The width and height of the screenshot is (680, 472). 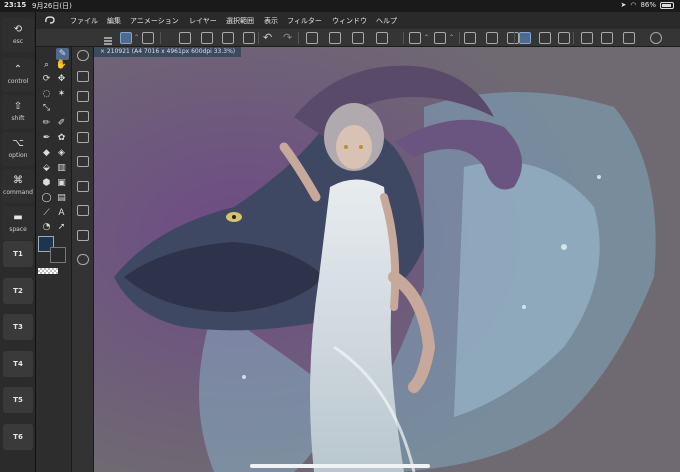 What do you see at coordinates (46, 79) in the screenshot?
I see `rotate-tool-icon: ⟳` at bounding box center [46, 79].